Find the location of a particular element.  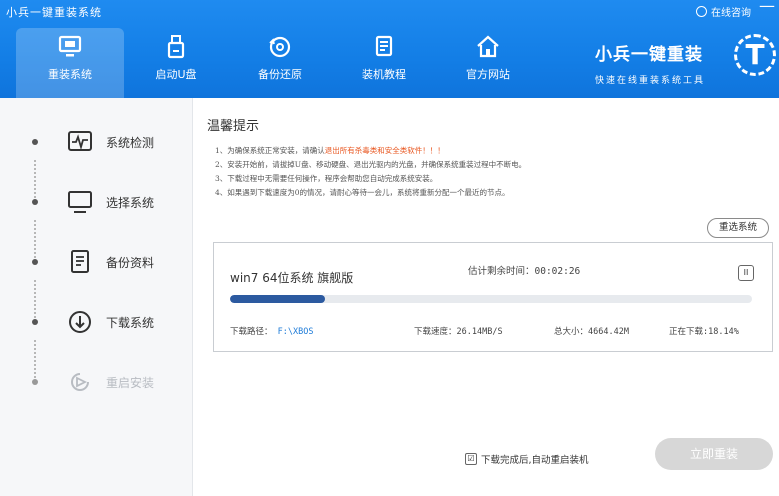

auto-restart-checkbox: ☑ is located at coordinates (471, 459).